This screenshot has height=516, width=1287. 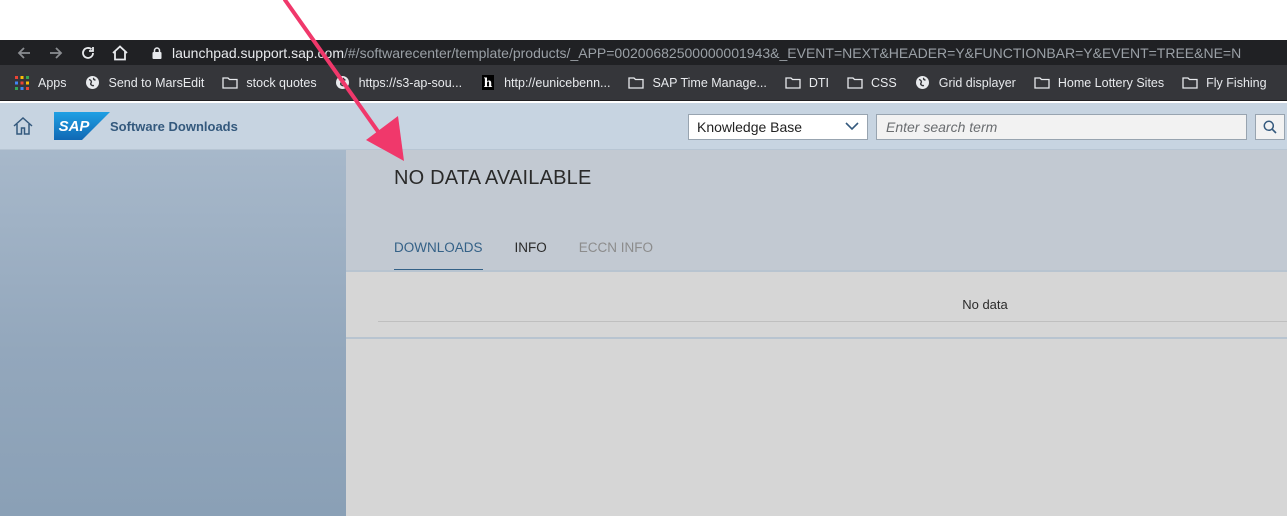 I want to click on downloads-table: No data, so click(x=832, y=297).